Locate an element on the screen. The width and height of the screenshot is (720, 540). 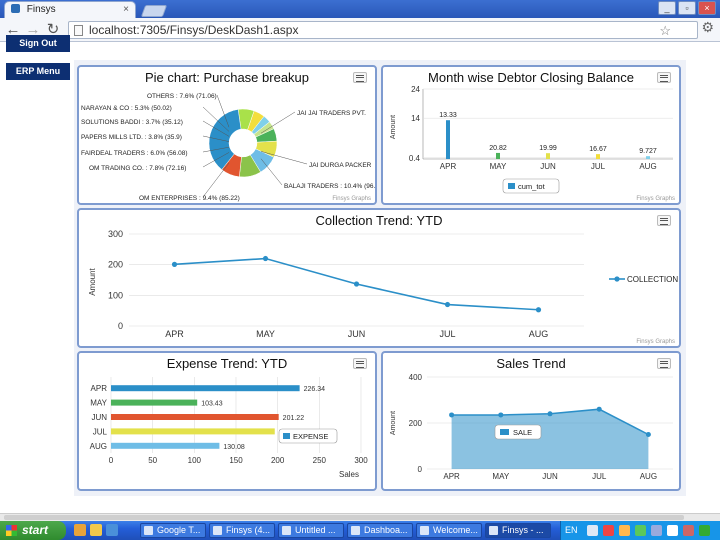
legend-label: SALE is located at coordinates (522, 432).